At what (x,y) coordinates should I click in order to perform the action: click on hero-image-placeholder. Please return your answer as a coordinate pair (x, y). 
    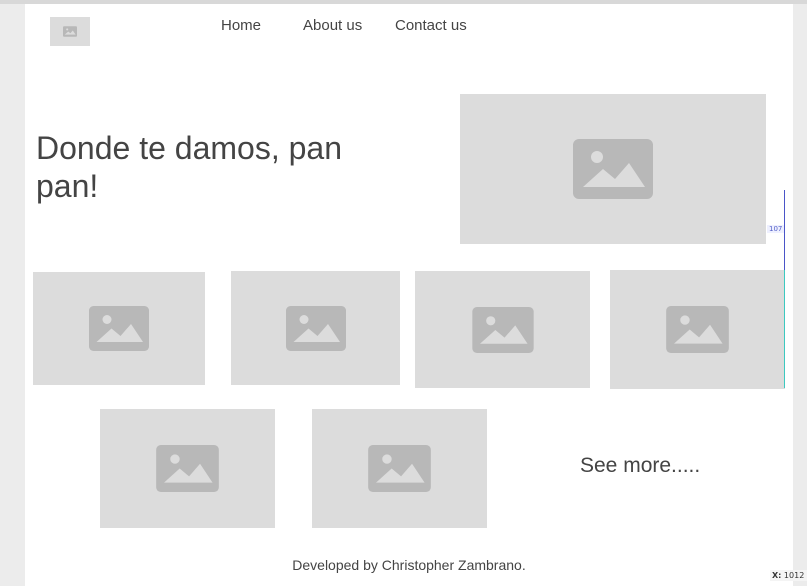
    Looking at the image, I should click on (613, 169).